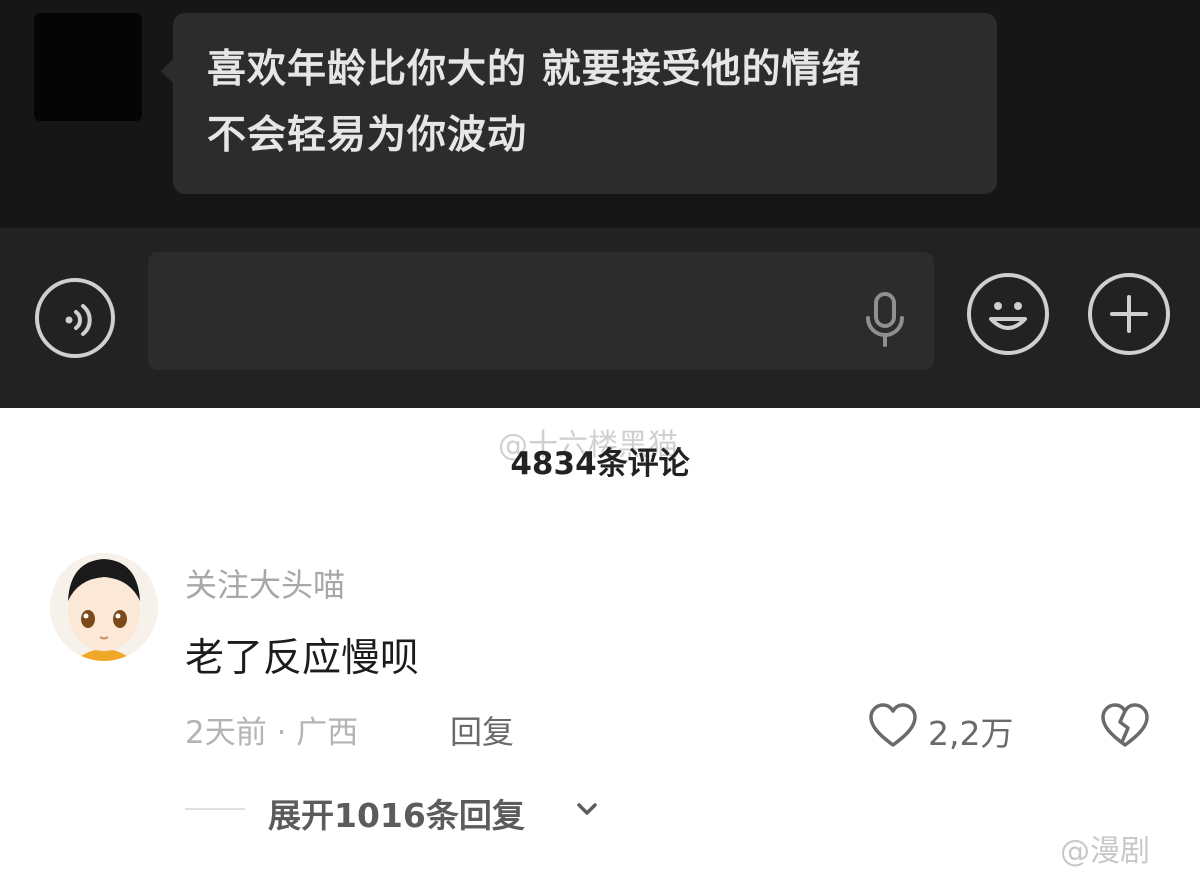 The image size is (1200, 878). What do you see at coordinates (396, 813) in the screenshot?
I see `expand-replies-button: 展开1016条回复` at bounding box center [396, 813].